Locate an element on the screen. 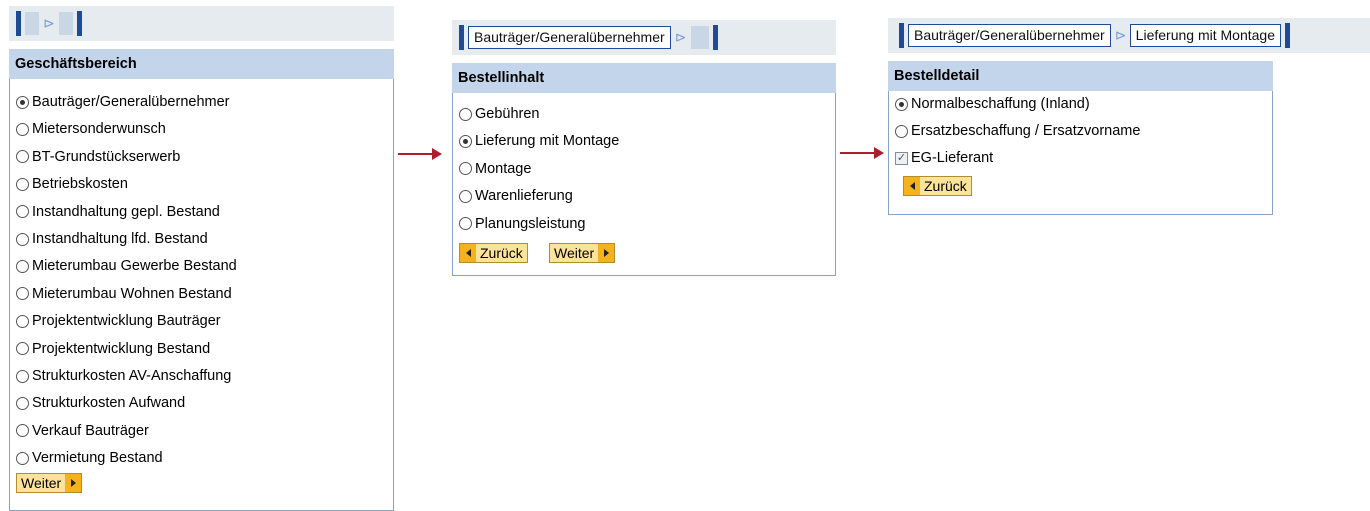  radio-option-label: Projektentwicklung Bauträger is located at coordinates (126, 321).